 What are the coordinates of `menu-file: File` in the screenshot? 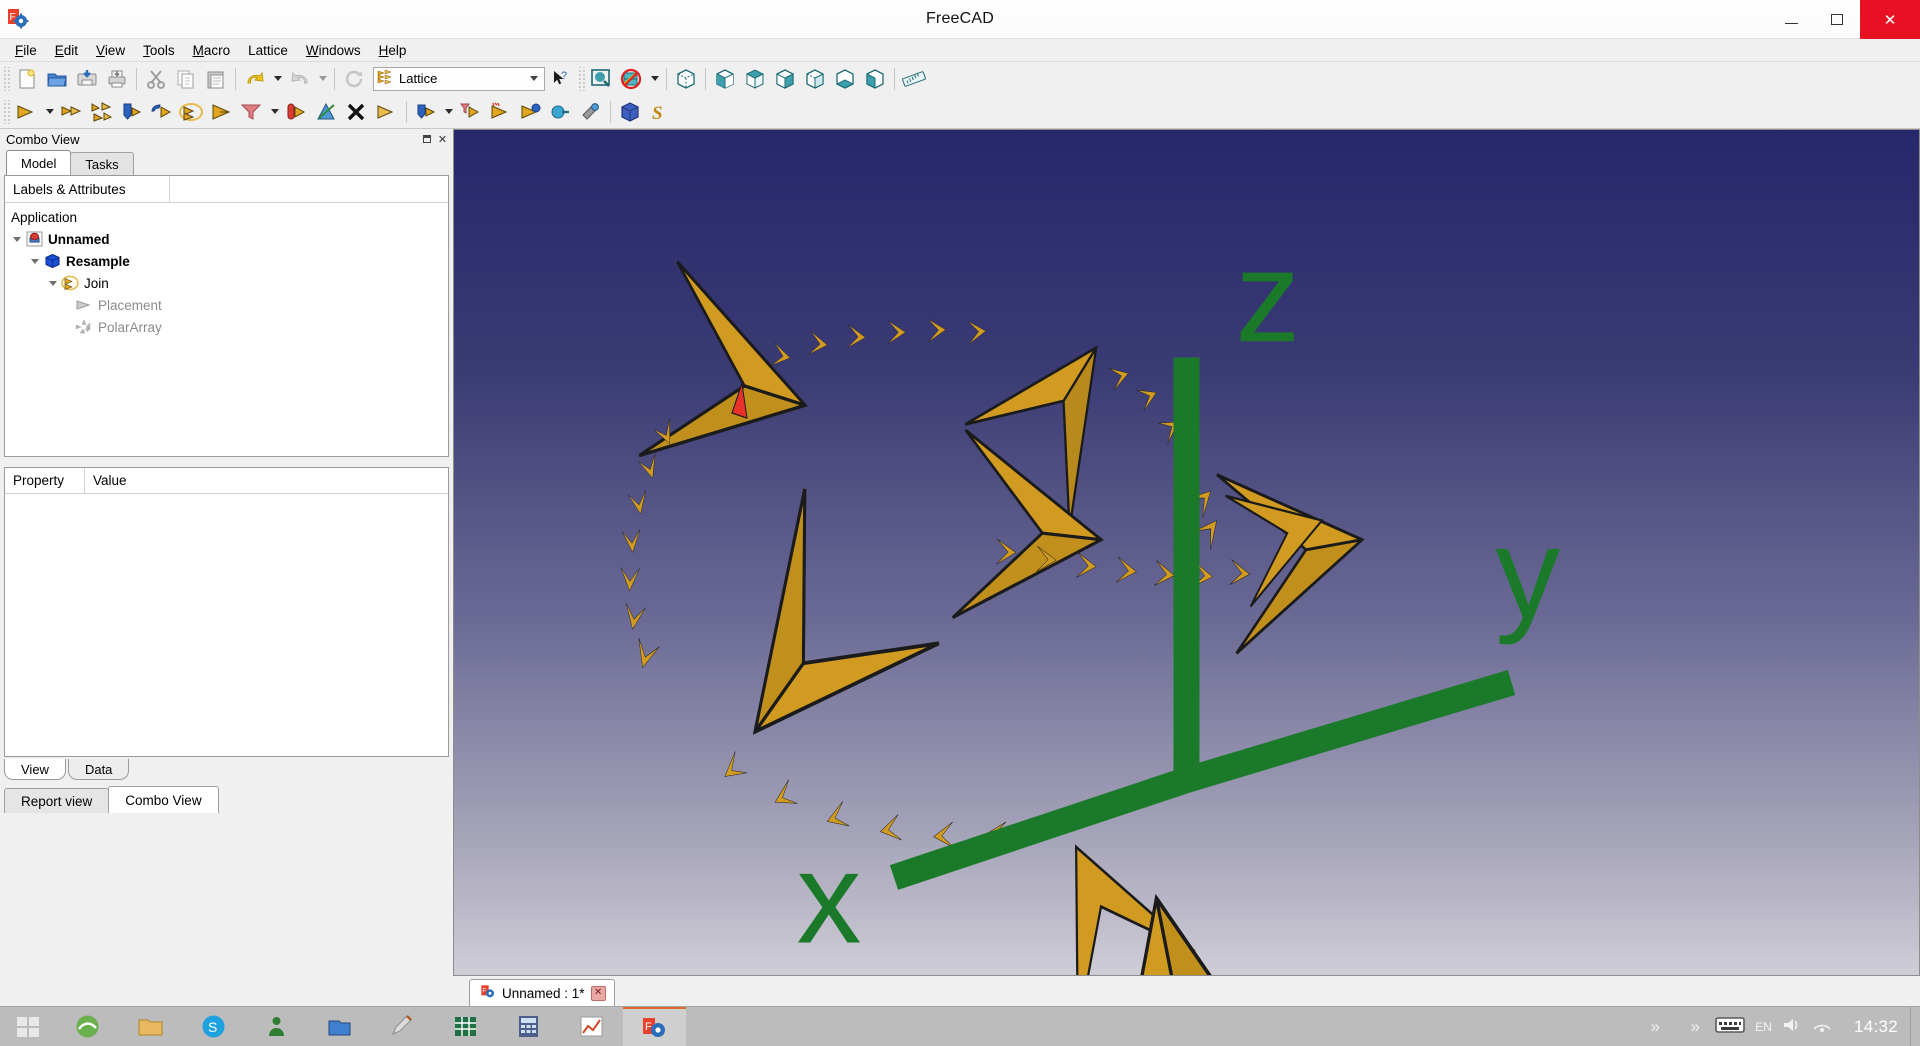 It's located at (26, 50).